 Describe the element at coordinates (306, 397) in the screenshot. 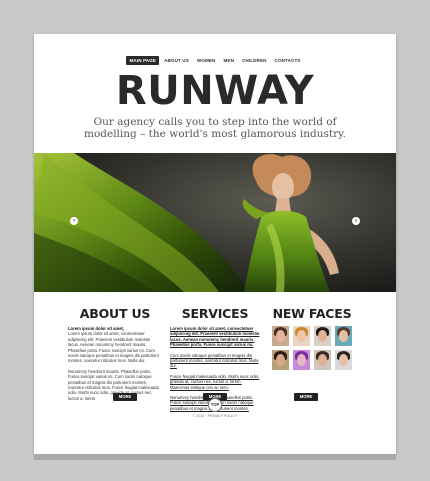

I see `new-faces-more-button: MORE` at that location.